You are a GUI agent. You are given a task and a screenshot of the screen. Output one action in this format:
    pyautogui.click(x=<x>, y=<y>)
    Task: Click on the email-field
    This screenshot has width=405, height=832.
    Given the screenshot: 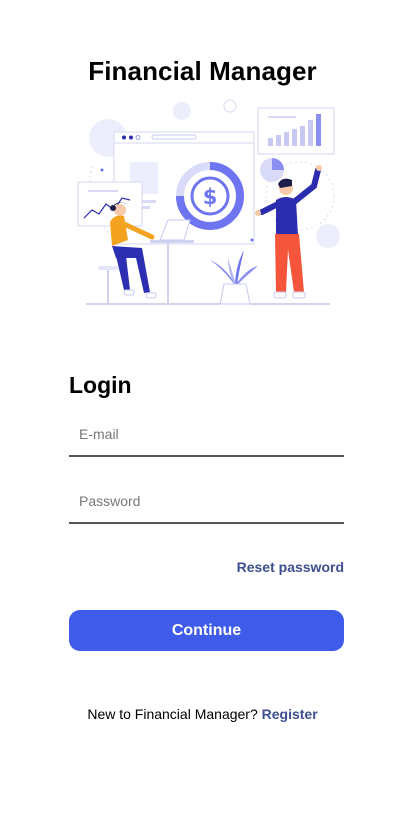 What is the action you would take?
    pyautogui.click(x=206, y=434)
    